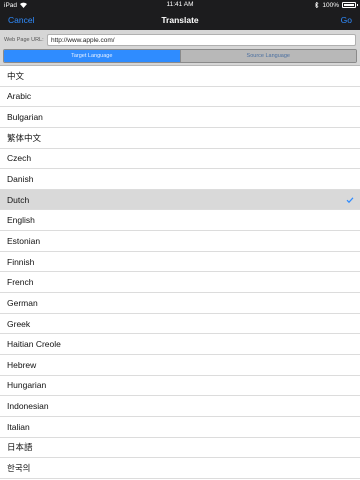  I want to click on status-time: 11:41 AM, so click(180, 4).